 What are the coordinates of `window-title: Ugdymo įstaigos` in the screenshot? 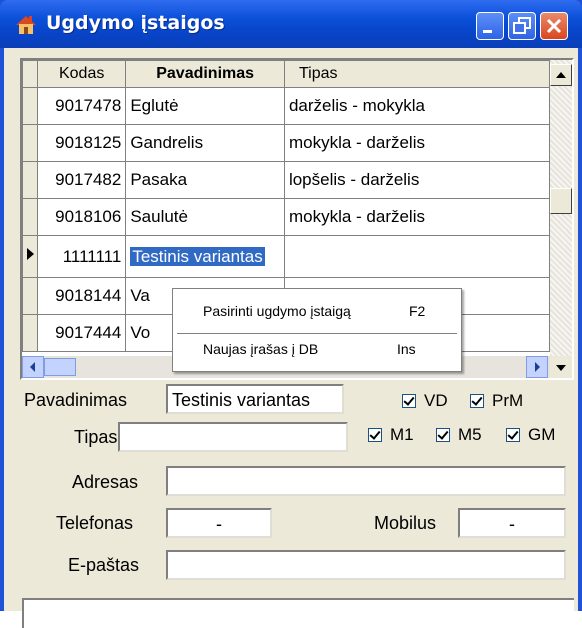 It's located at (135, 23).